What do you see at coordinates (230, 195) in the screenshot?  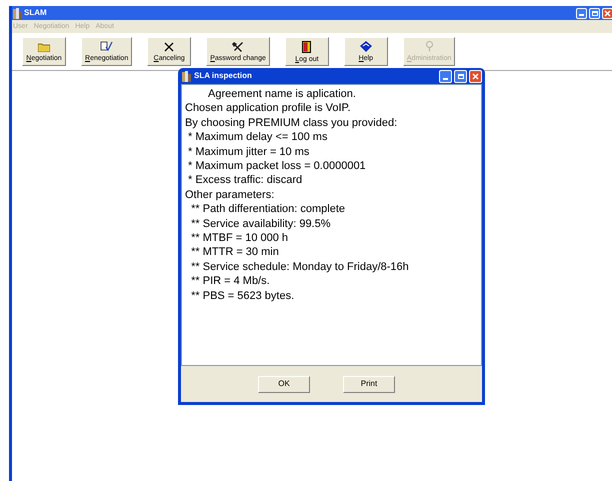 I see `text-line: Other parameters:` at bounding box center [230, 195].